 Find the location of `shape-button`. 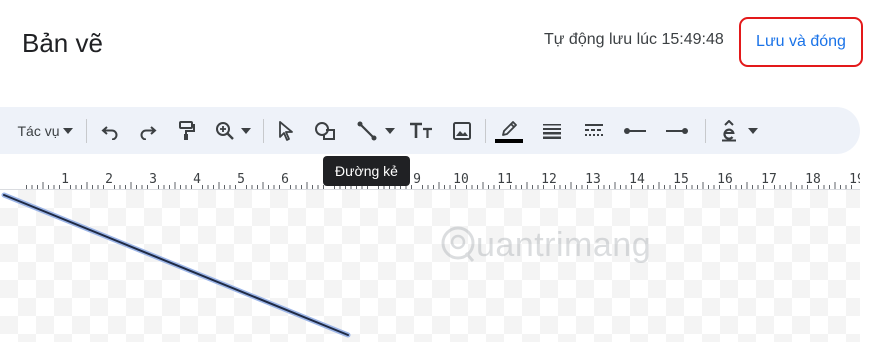

shape-button is located at coordinates (325, 131).